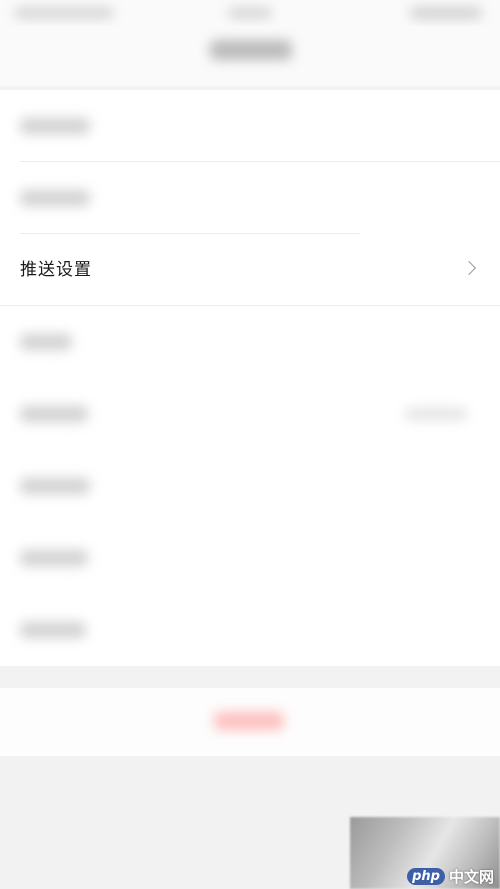 This screenshot has height=889, width=500. Describe the element at coordinates (55, 486) in the screenshot. I see `settings-row-6-label` at that location.